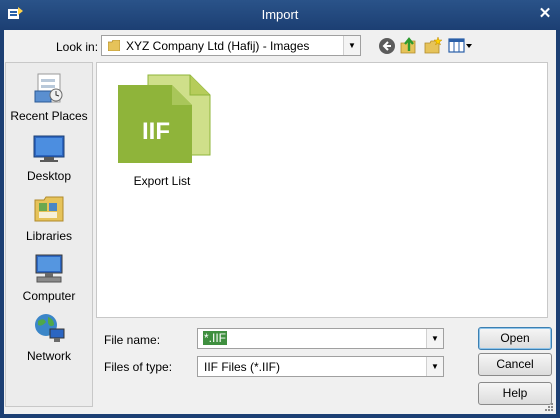 This screenshot has width=560, height=418. Describe the element at coordinates (48, 88) in the screenshot. I see `recent-places-icon` at that location.